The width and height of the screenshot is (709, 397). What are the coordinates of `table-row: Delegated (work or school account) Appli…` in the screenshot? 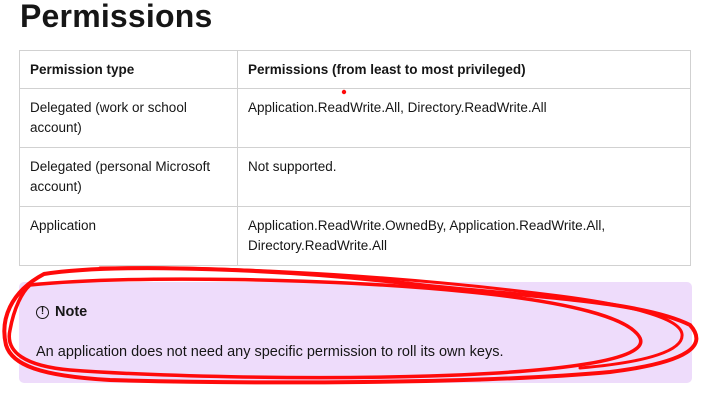 It's located at (355, 118).